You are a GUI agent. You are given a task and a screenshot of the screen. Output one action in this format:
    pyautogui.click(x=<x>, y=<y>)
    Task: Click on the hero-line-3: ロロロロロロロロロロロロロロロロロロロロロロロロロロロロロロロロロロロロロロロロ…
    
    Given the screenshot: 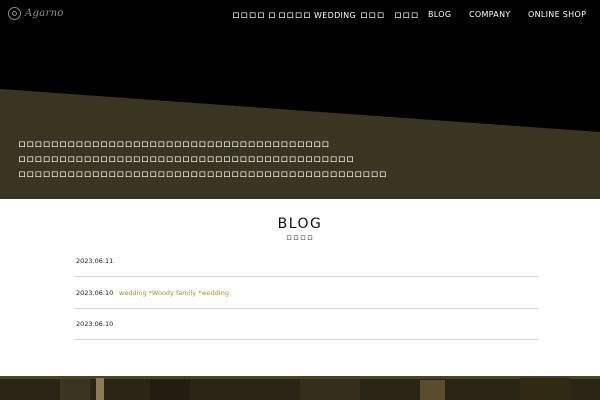 What is the action you would take?
    pyautogui.click(x=202, y=174)
    